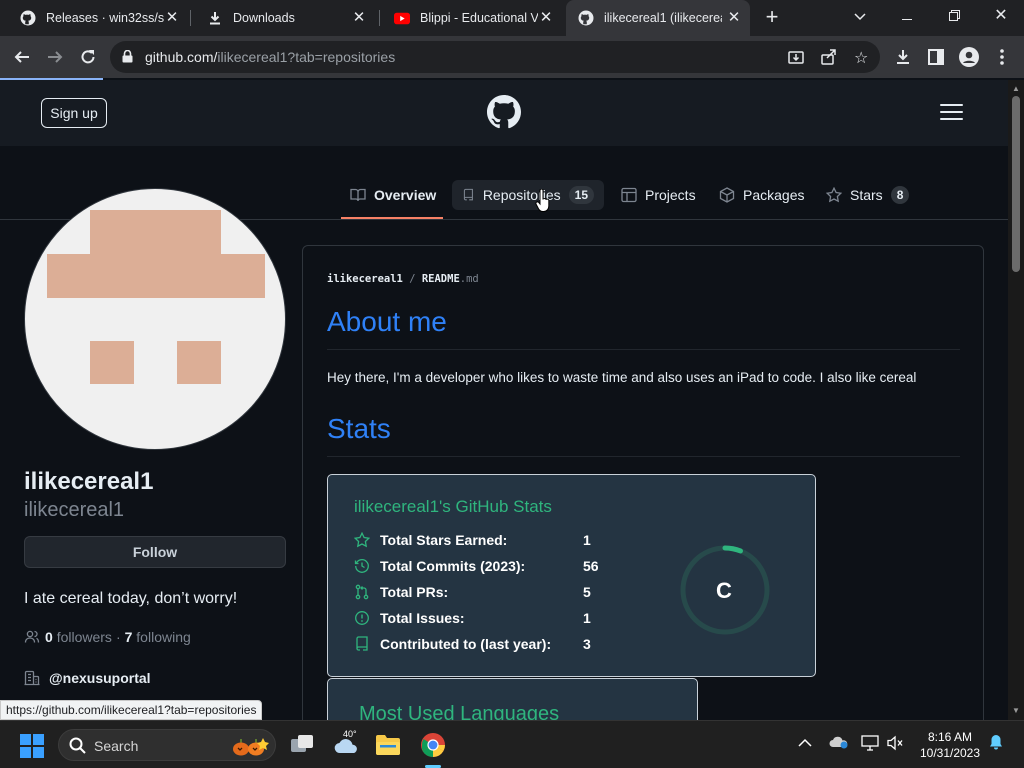 The width and height of the screenshot is (1024, 768). I want to click on browser-tab-title: ilikecereal1 (ilikecereal1), so click(663, 18).